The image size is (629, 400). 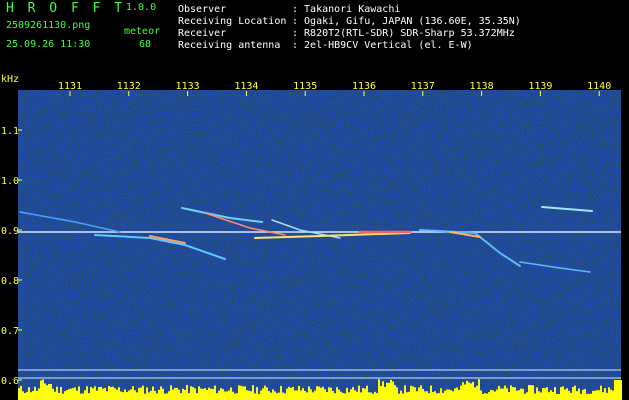 I want to click on y-tick-label: 0.7, so click(x=10, y=331).